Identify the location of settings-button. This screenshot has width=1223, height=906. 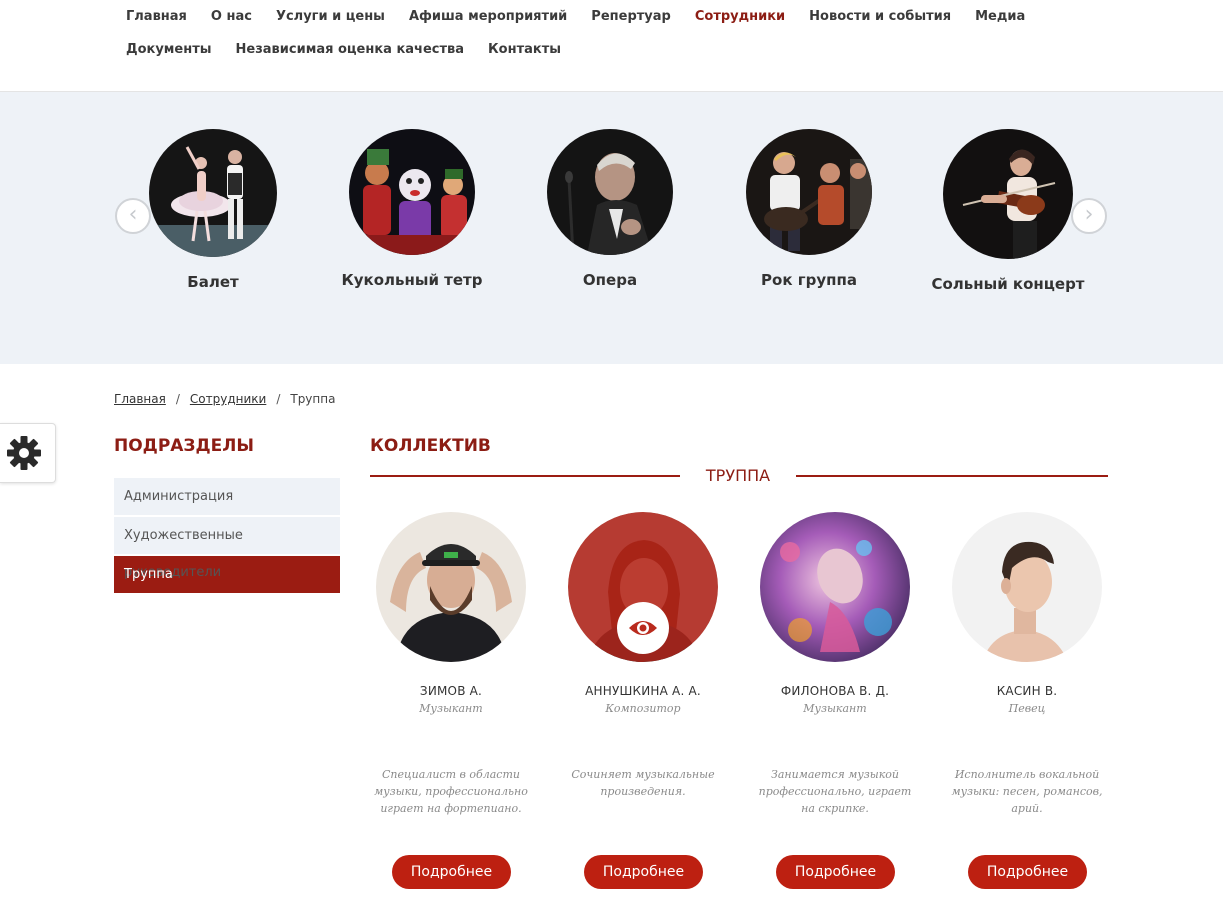
(28, 453).